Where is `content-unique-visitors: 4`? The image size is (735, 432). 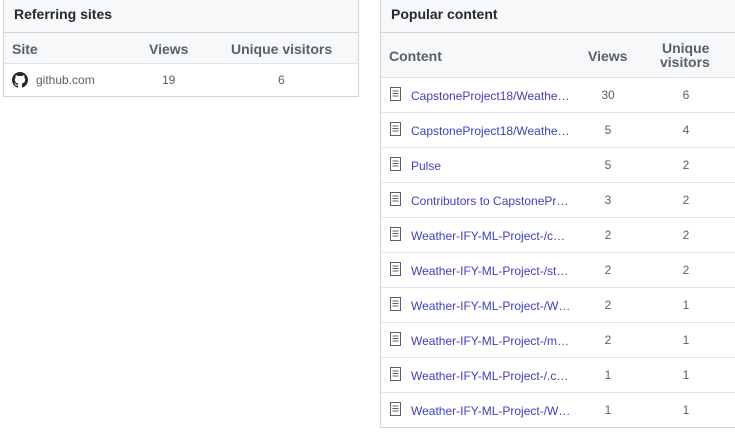
content-unique-visitors: 4 is located at coordinates (686, 130).